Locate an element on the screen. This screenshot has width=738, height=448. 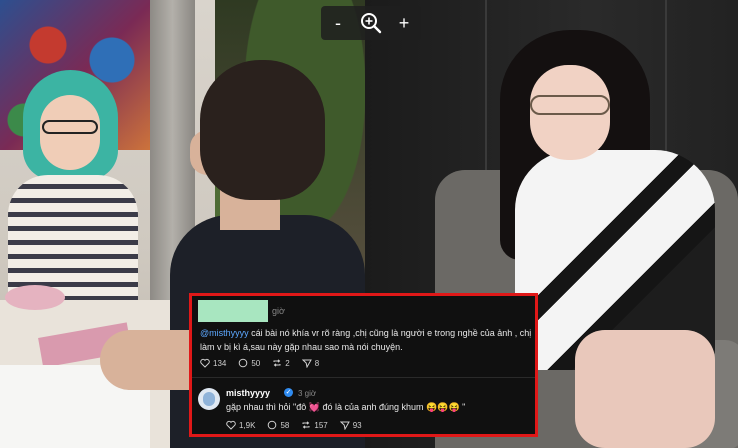
zoom-in-magnifier-icon is located at coordinates (371, 23).